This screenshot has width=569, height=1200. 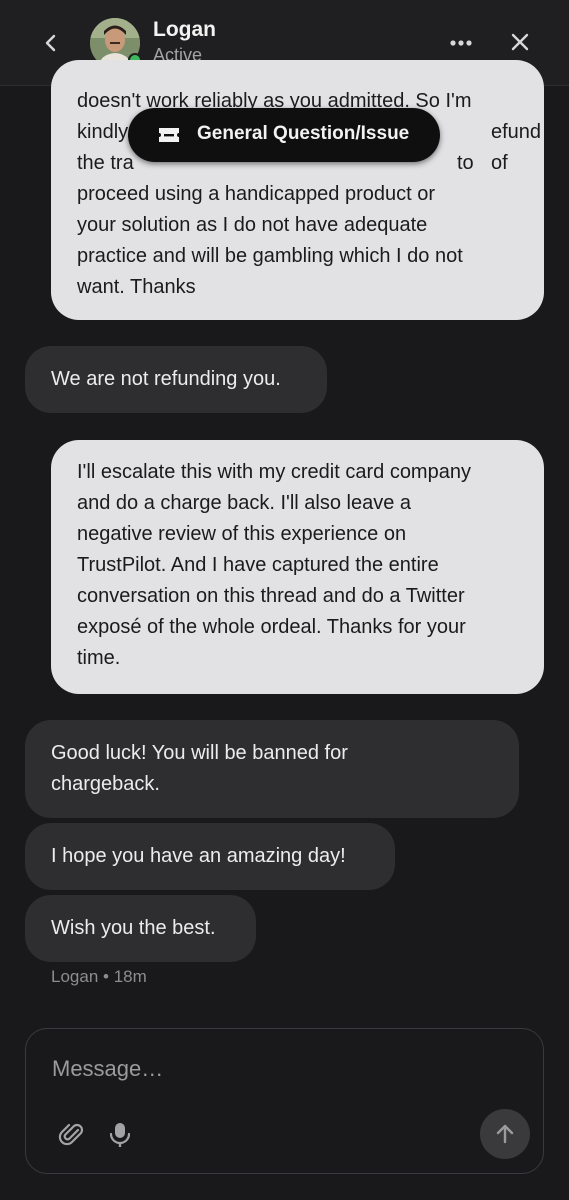 I want to click on message-text: We are not refunding you., so click(x=166, y=379).